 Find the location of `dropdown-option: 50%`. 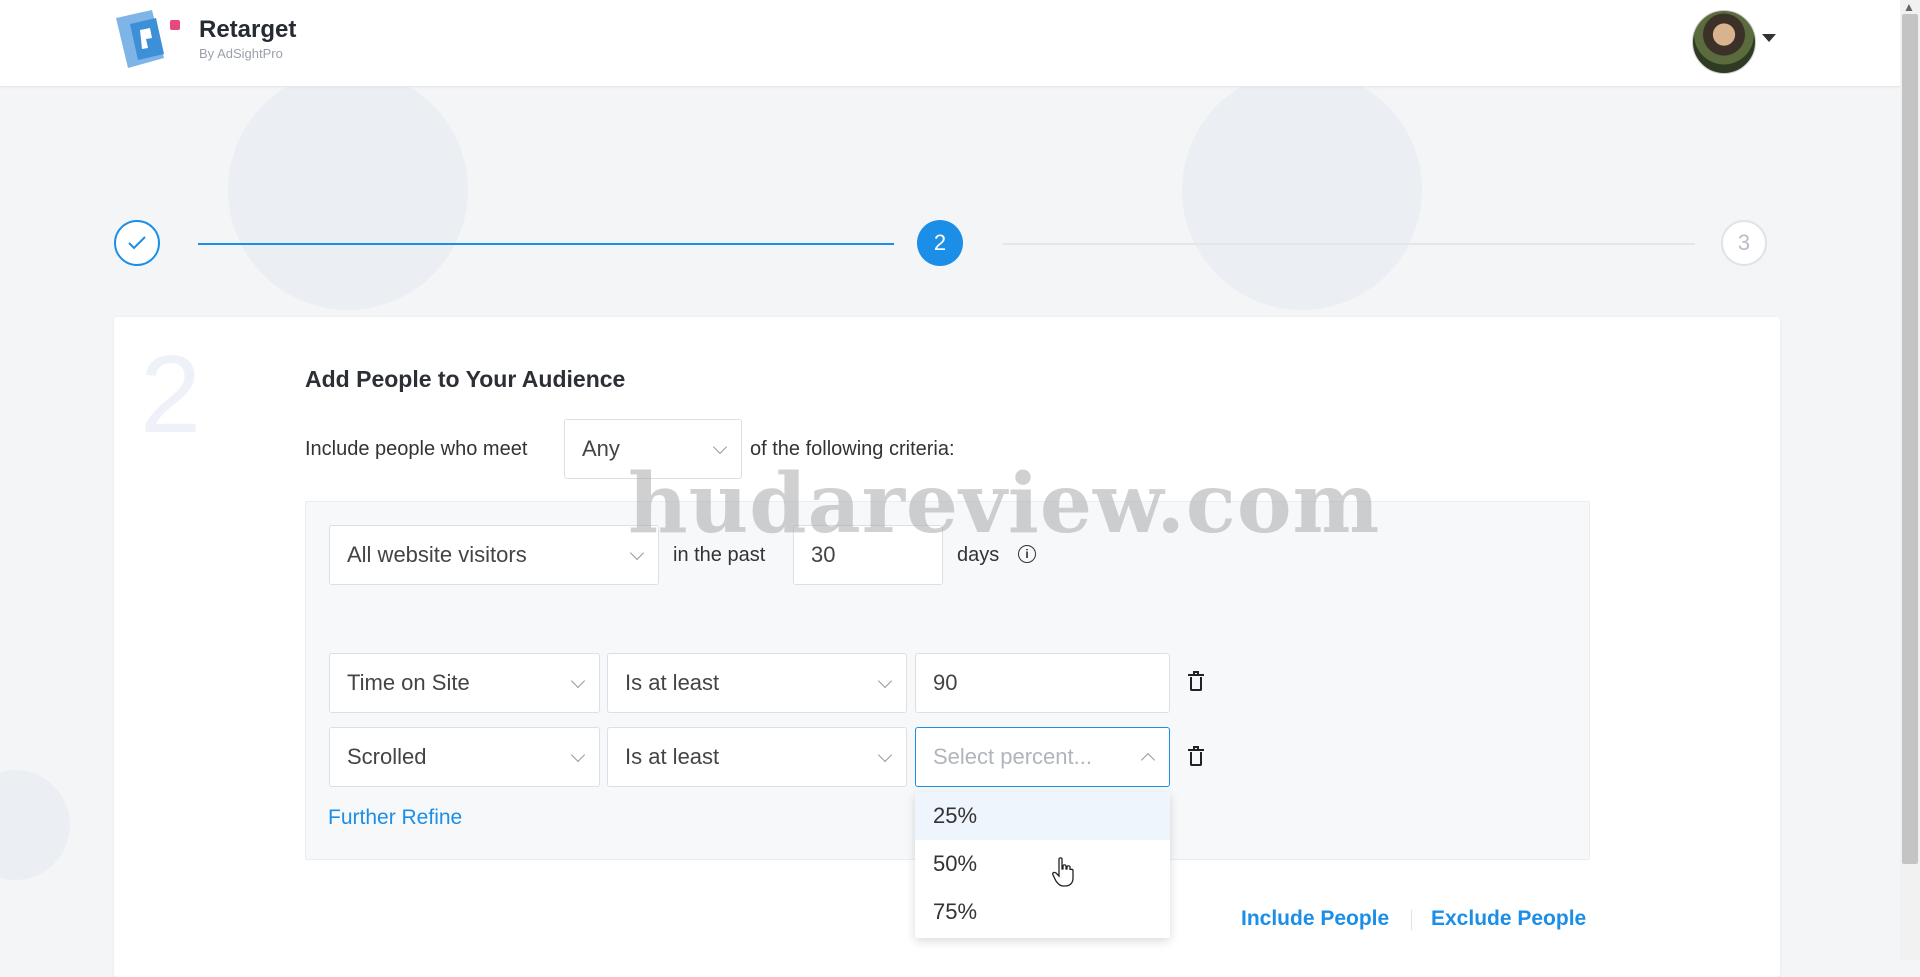

dropdown-option: 50% is located at coordinates (1042, 864).